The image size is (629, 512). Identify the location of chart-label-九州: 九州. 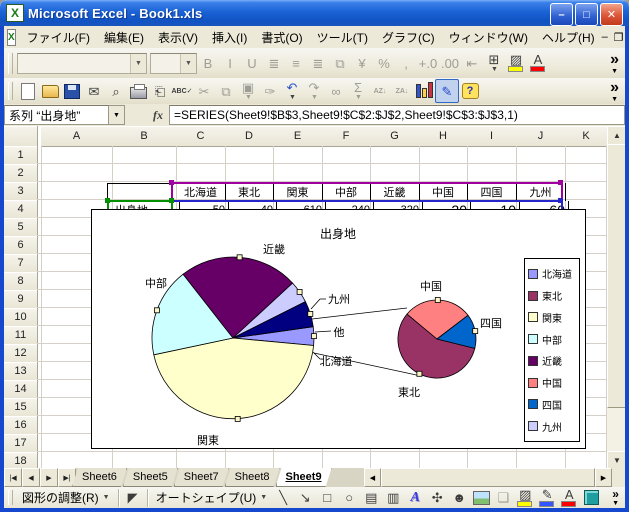
(339, 299).